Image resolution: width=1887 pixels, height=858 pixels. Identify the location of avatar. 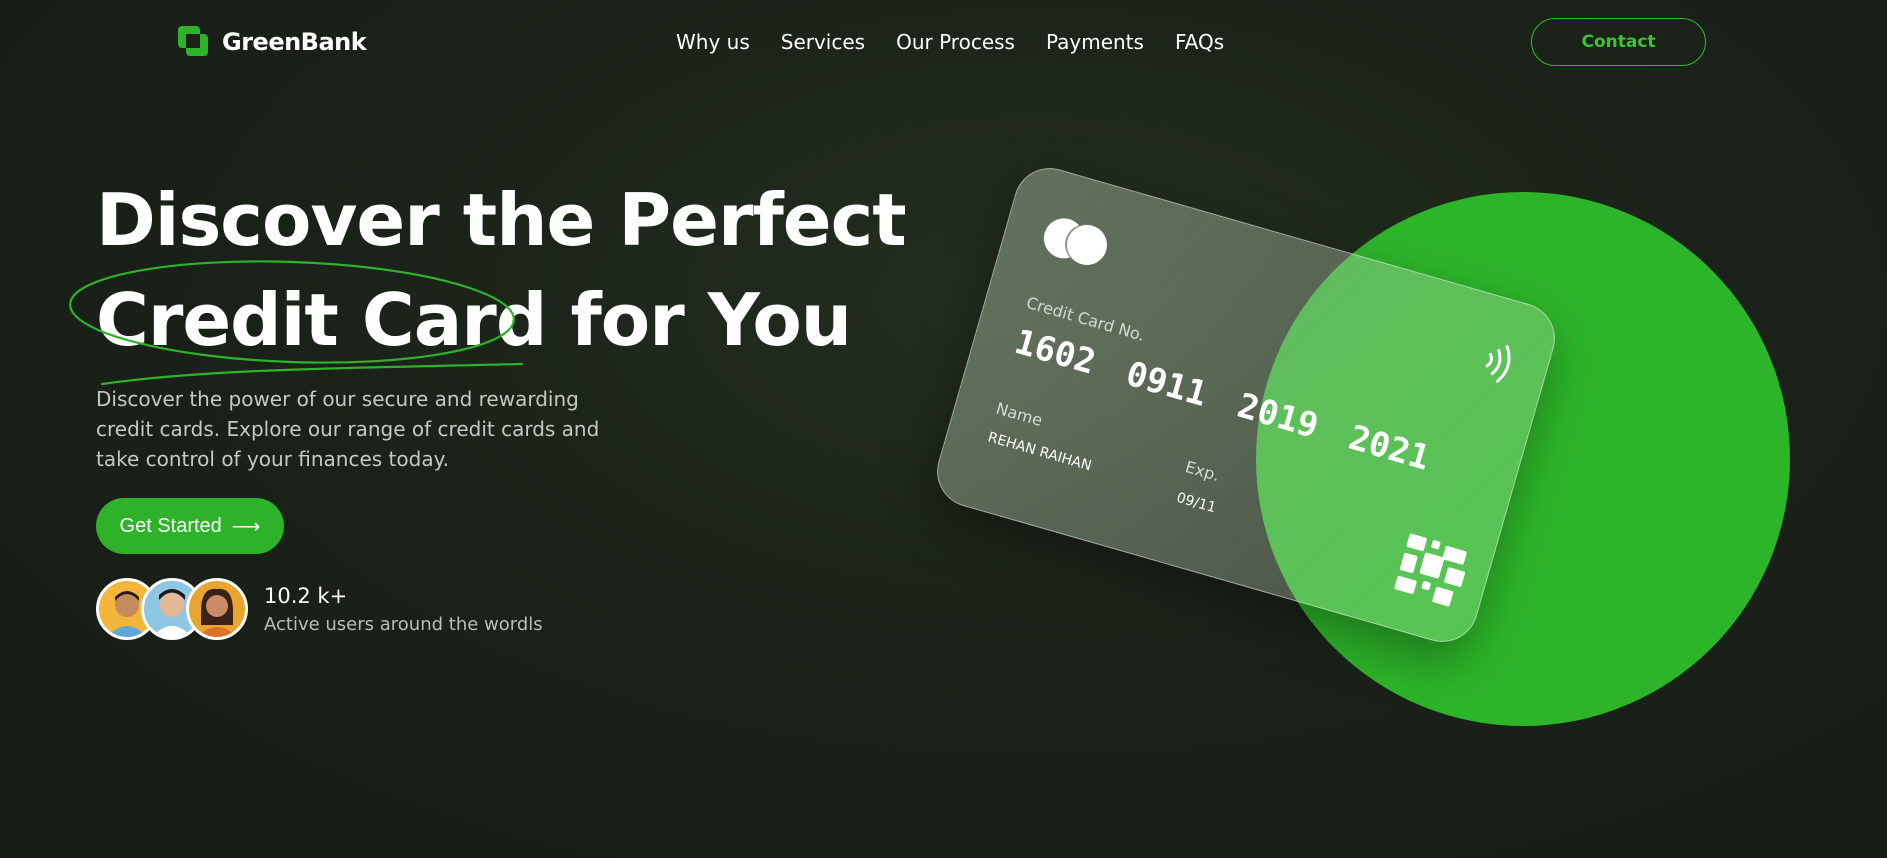
(217, 609).